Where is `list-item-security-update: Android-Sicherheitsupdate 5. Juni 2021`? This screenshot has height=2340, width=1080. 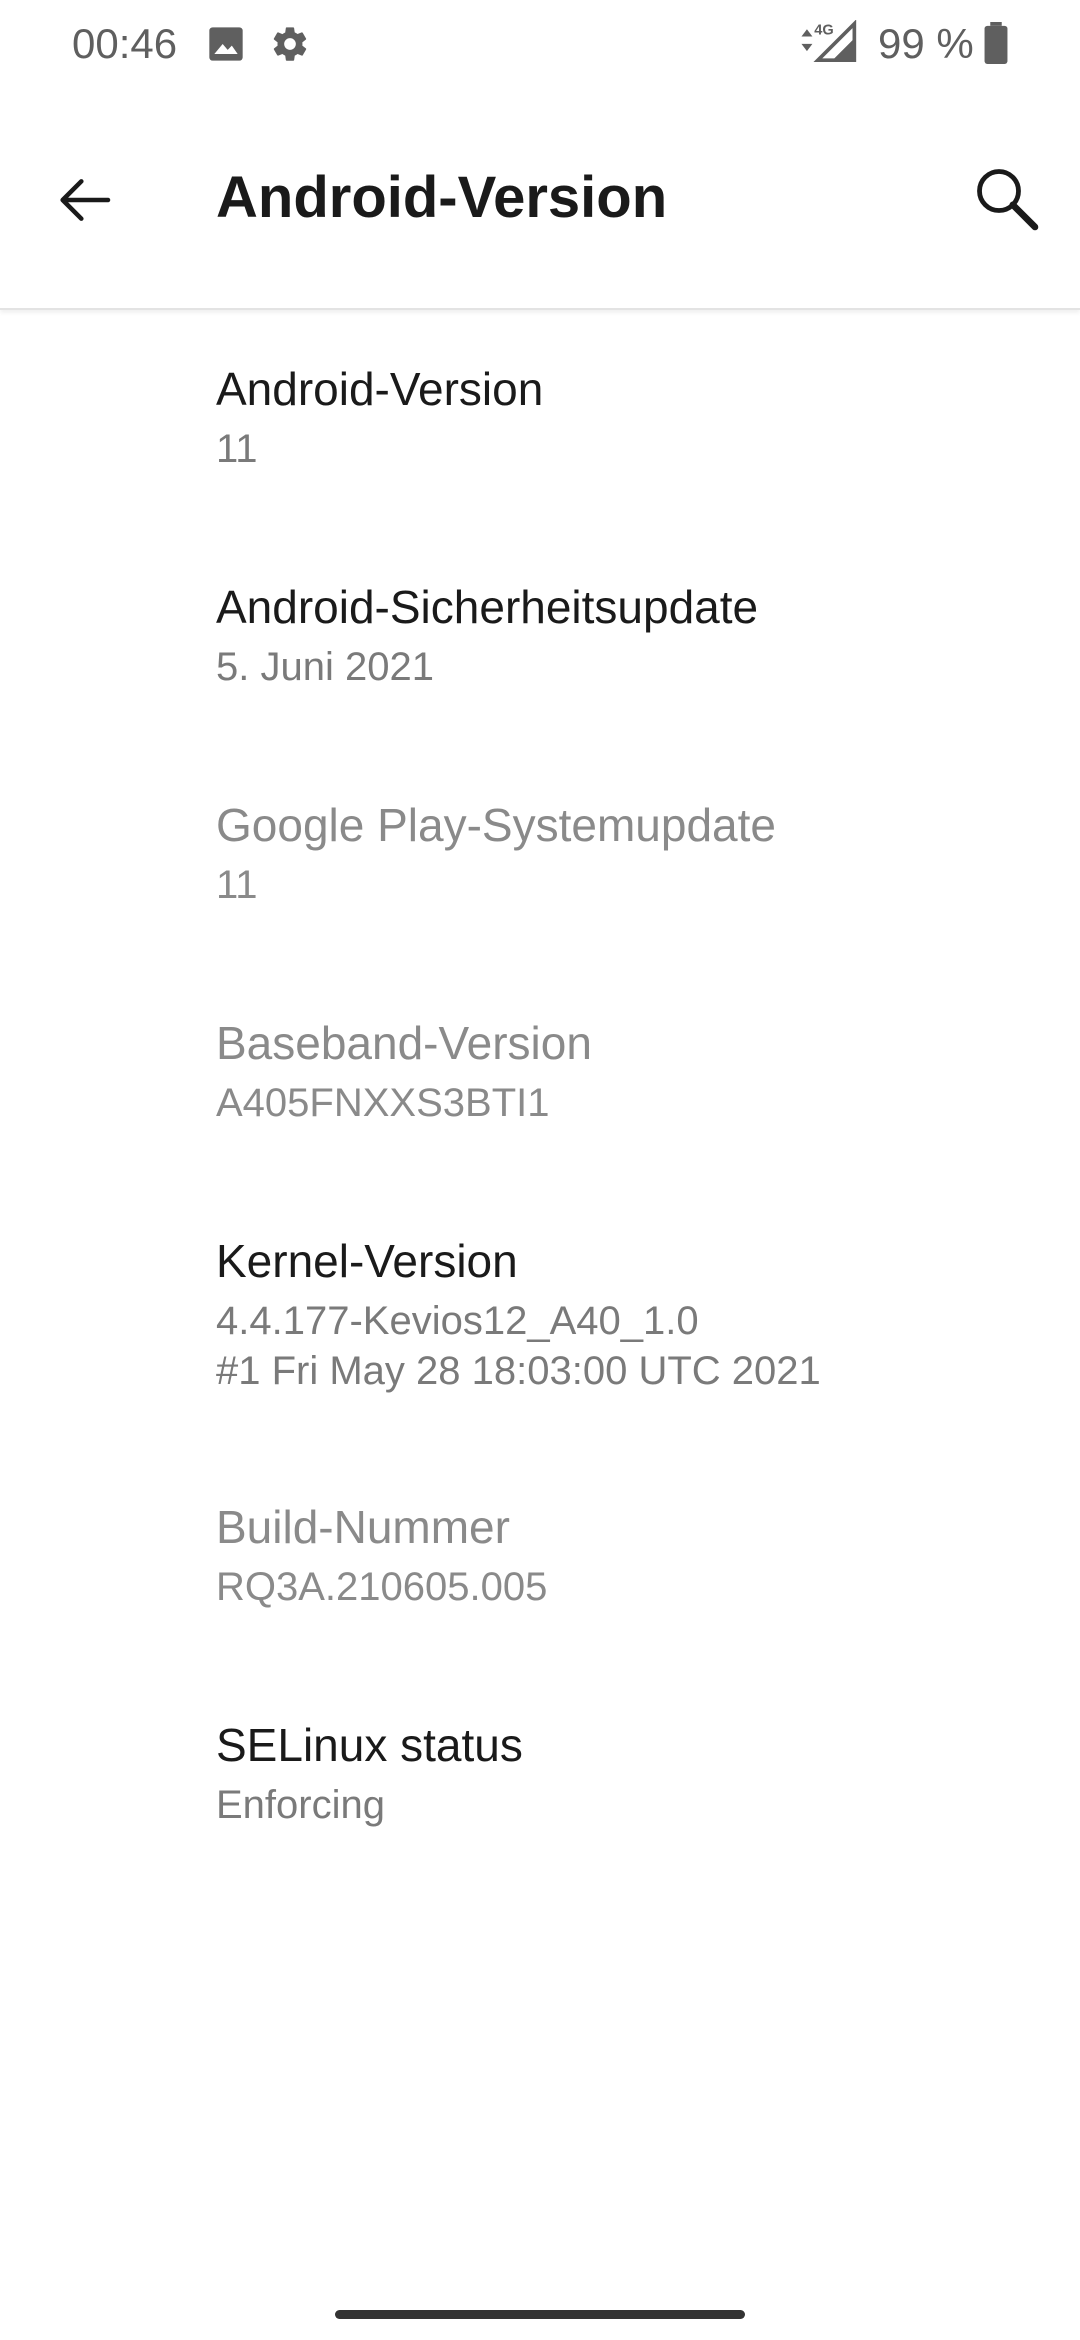 list-item-security-update: Android-Sicherheitsupdate 5. Juni 2021 is located at coordinates (540, 637).